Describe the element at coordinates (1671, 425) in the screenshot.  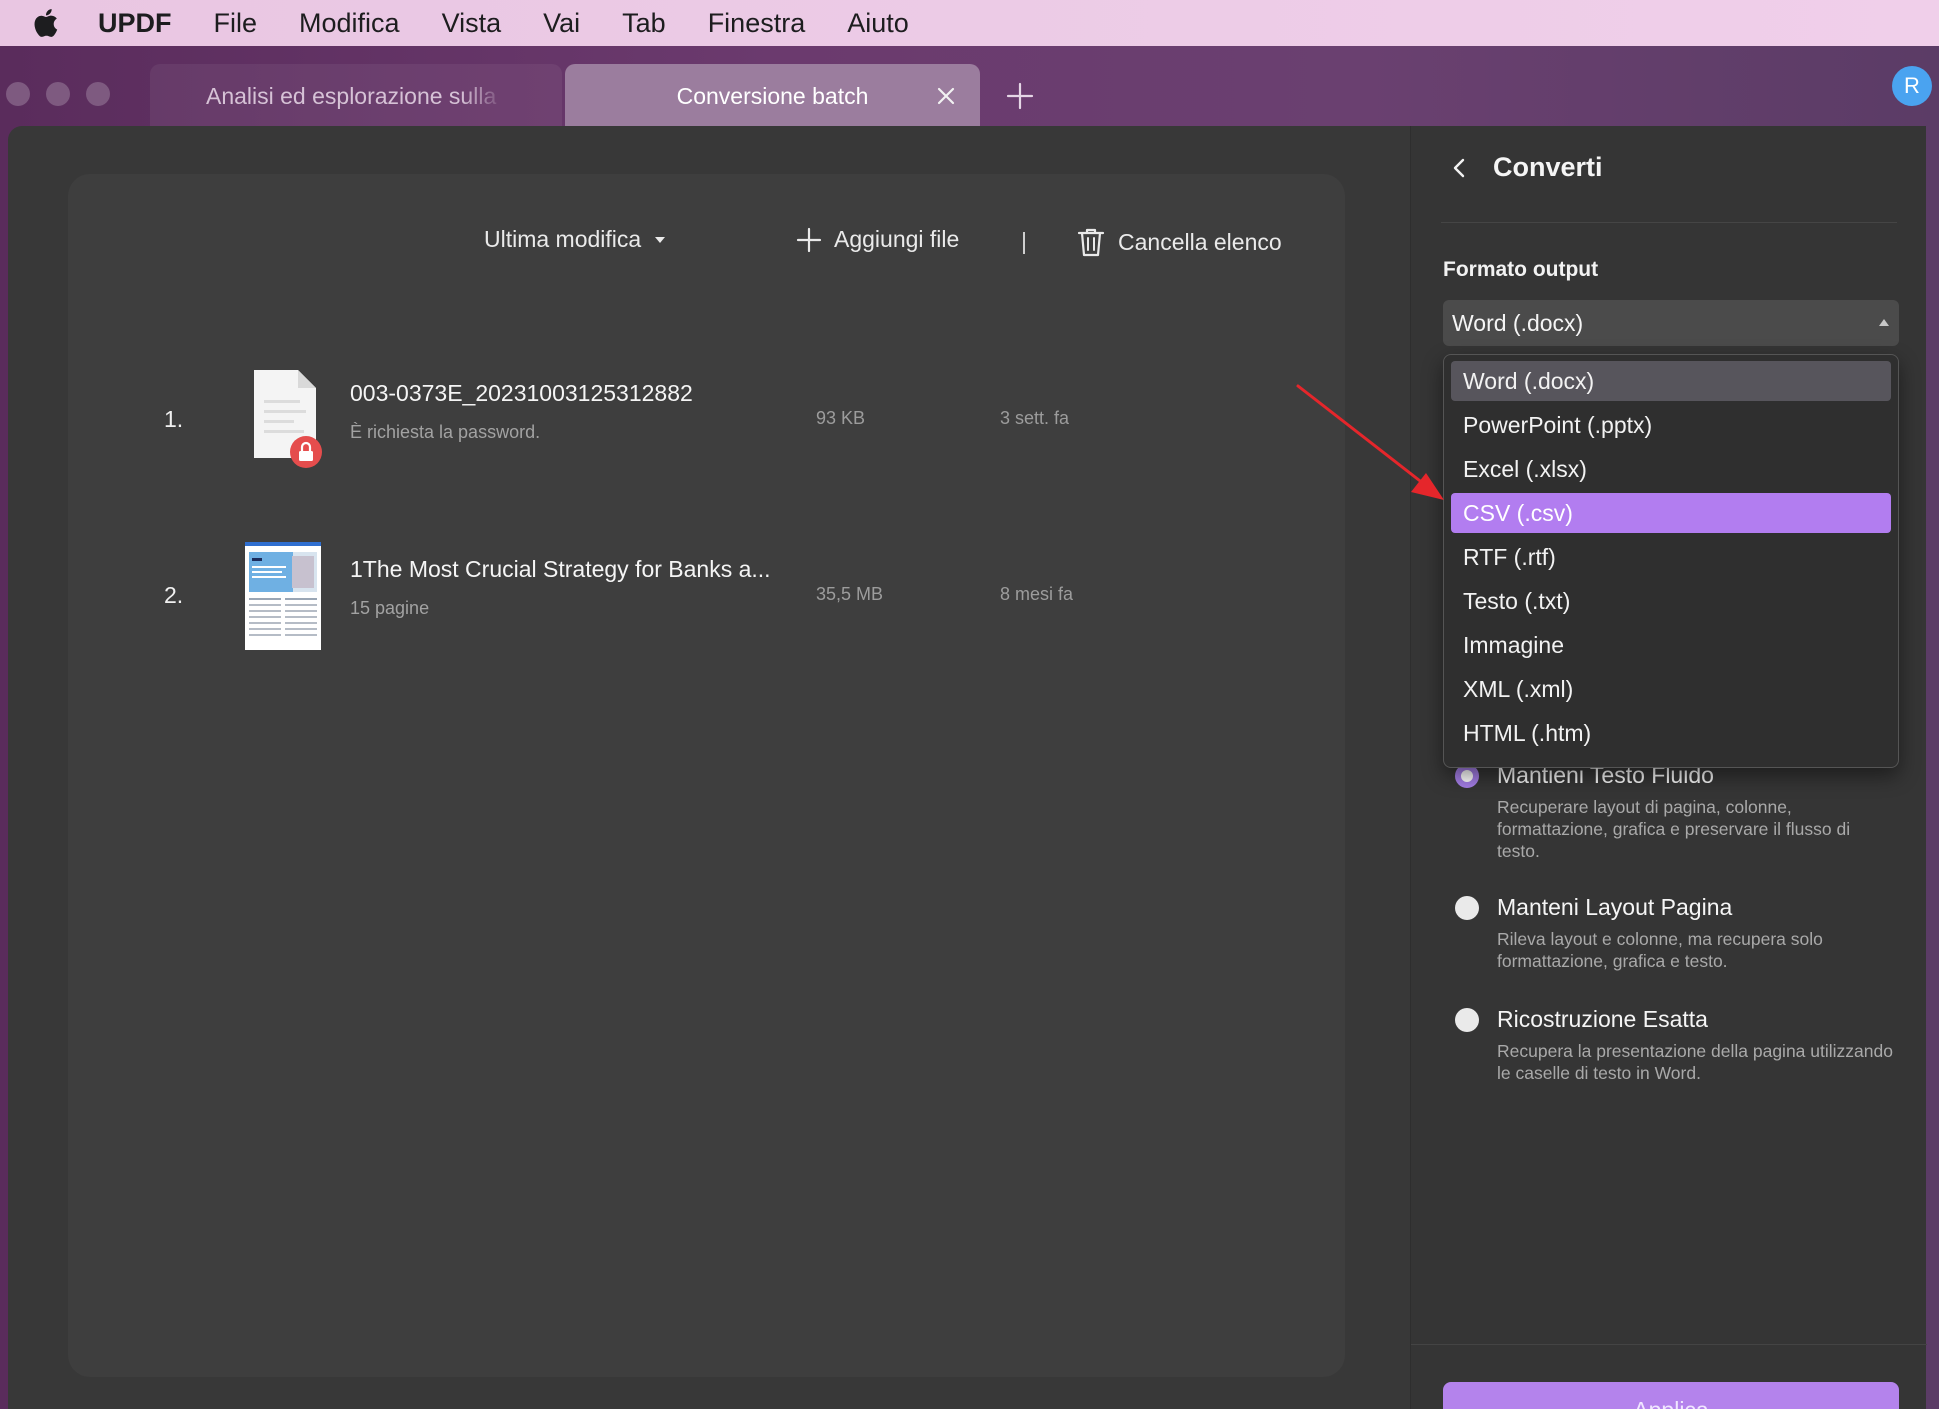
I see `format-option-powerpoint: PowerPoint (.pptx)` at that location.